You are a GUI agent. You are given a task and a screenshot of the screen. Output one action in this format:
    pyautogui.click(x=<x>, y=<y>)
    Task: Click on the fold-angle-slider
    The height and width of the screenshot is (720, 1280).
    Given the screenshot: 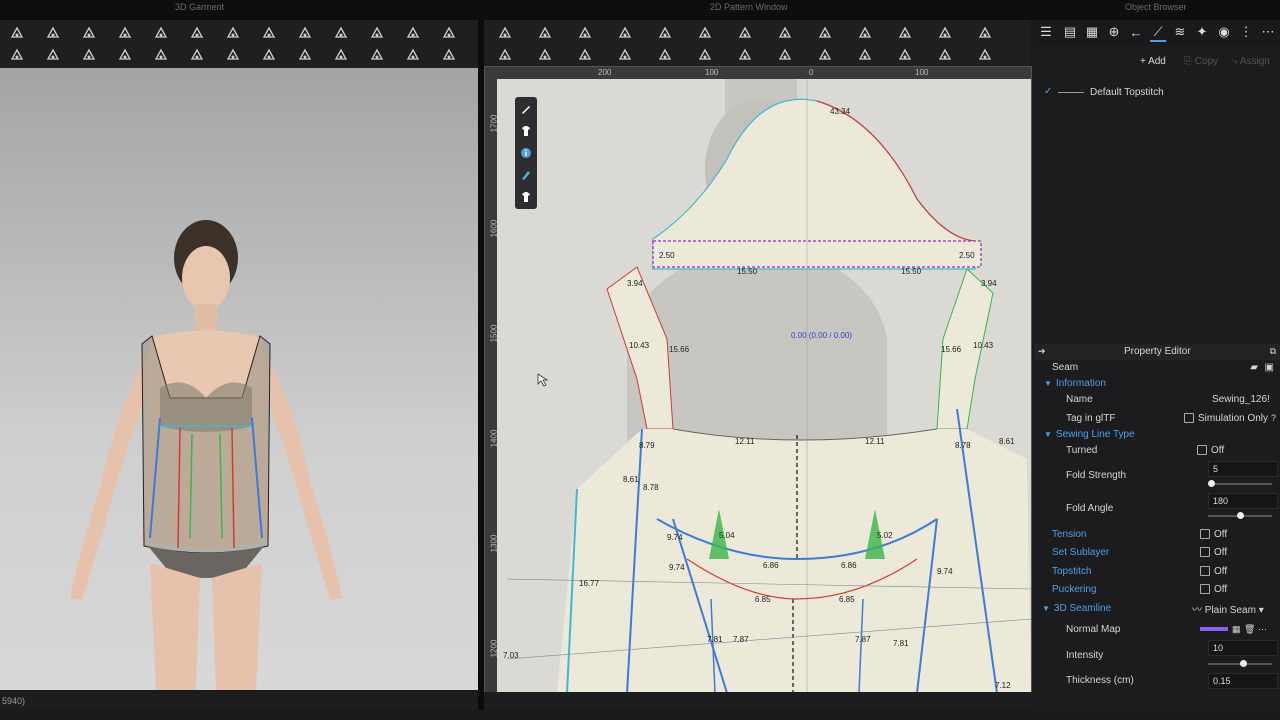 What is the action you would take?
    pyautogui.click(x=1240, y=515)
    